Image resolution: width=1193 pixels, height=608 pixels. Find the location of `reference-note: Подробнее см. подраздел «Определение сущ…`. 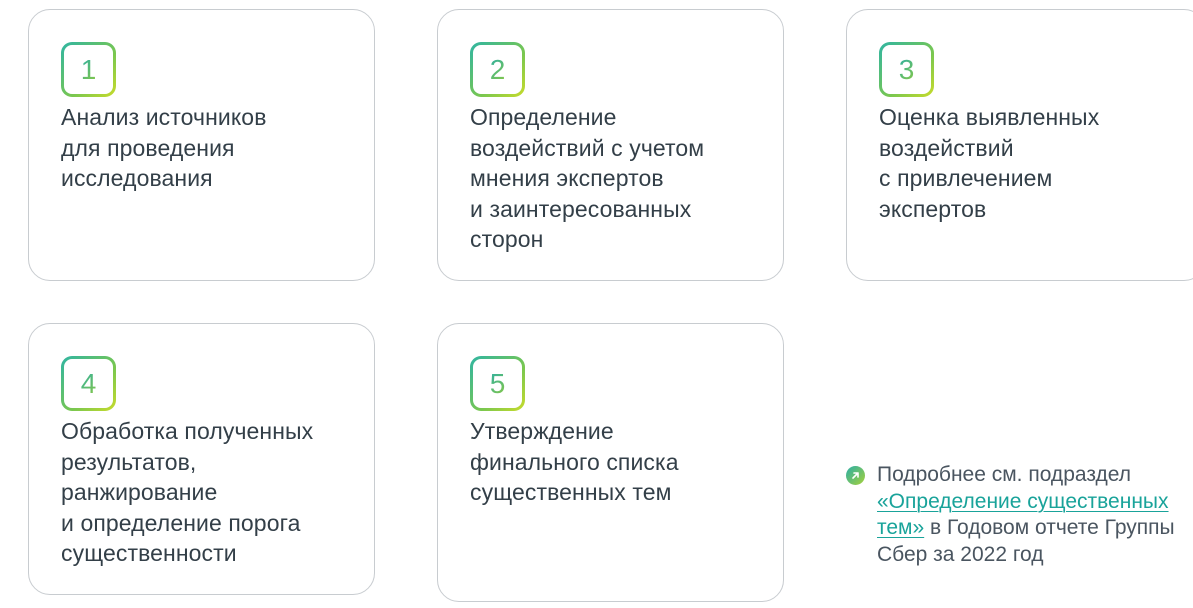

reference-note: Подробнее см. подраздел «Определение сущ… is located at coordinates (1018, 515).